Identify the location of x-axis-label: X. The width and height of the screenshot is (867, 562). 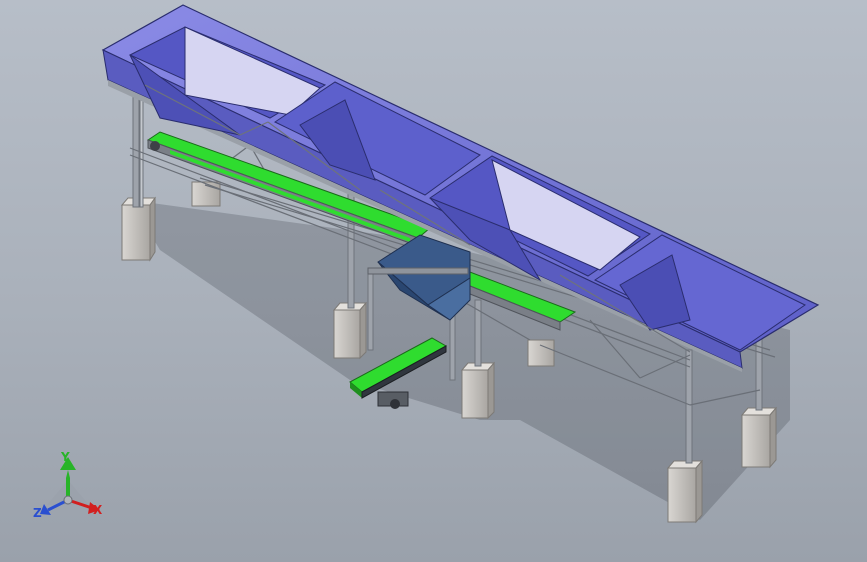
(98, 510).